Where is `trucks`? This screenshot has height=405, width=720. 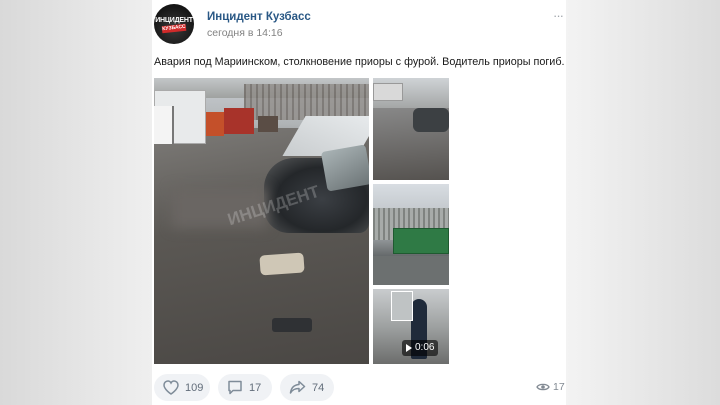 trucks is located at coordinates (388, 92).